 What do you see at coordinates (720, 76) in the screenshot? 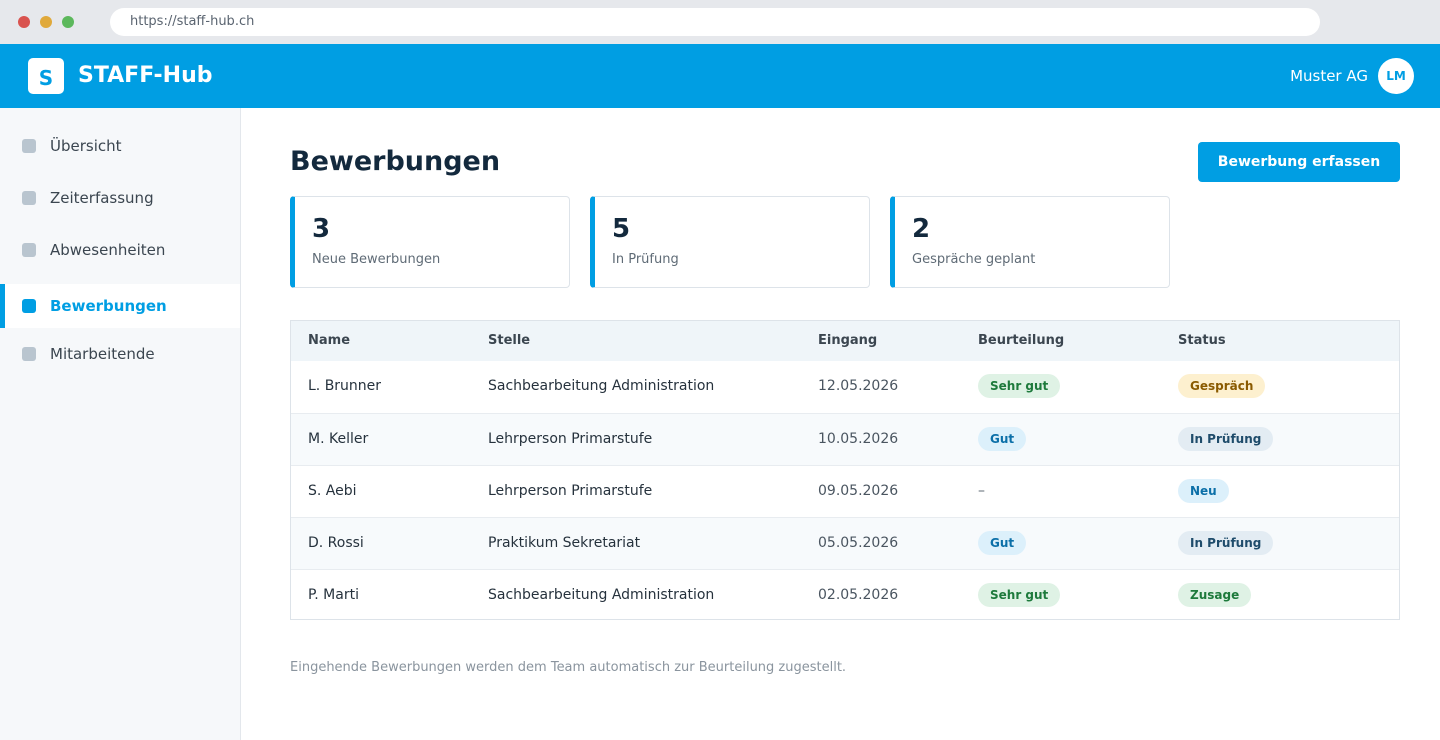
I see `app-header: S STAFF-Hub Muster AG LM` at bounding box center [720, 76].